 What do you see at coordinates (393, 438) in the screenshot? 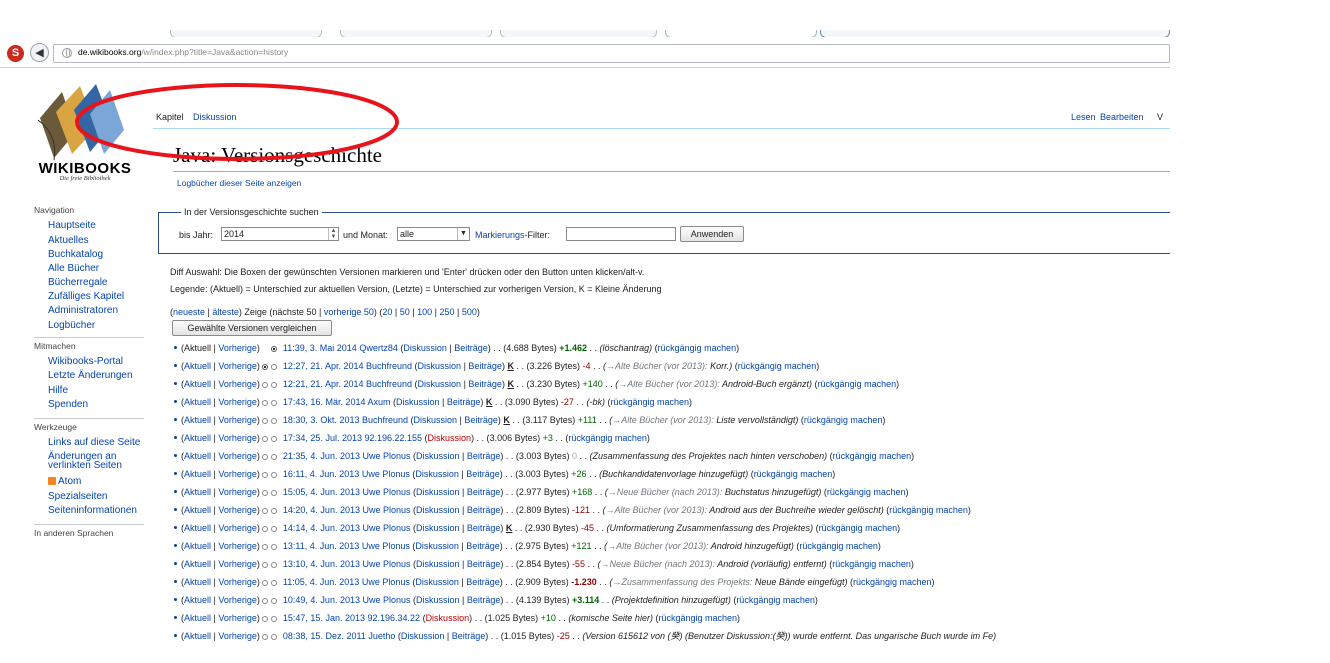
I see `user-link: 92.196.22.155` at bounding box center [393, 438].